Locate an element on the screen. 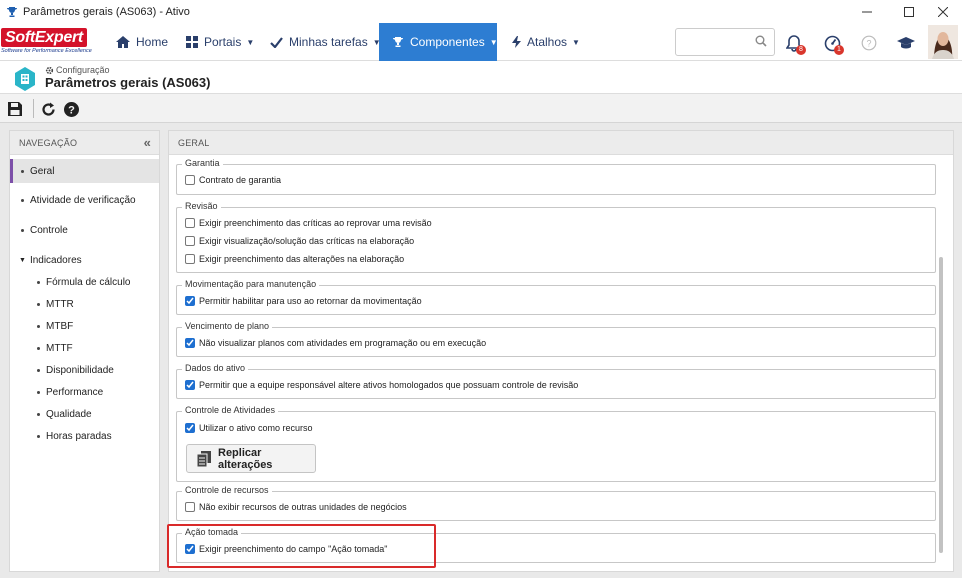  gear-icon is located at coordinates (49, 70).